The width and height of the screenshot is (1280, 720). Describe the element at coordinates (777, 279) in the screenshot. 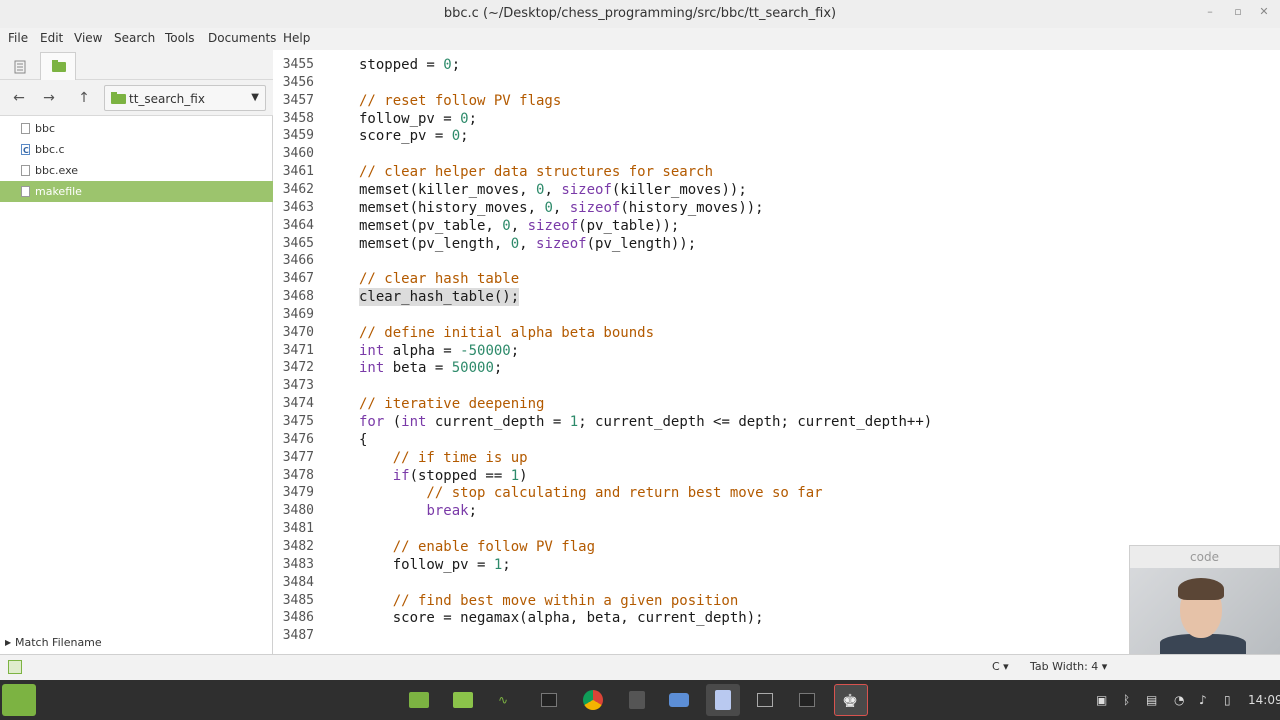

I see `code-line: 3467 // clear hash table` at that location.